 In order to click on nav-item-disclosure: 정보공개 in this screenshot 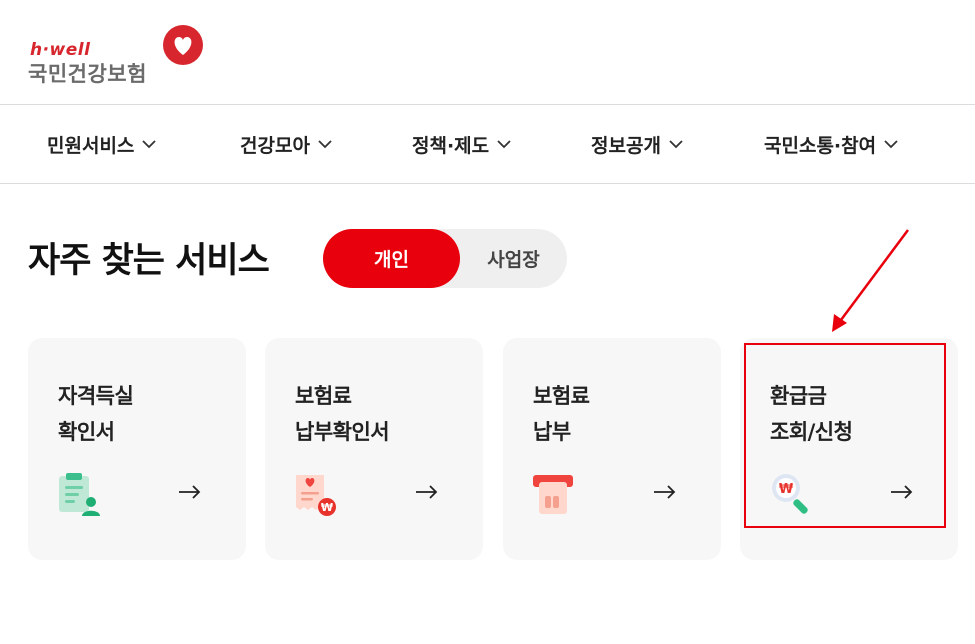, I will do `click(637, 144)`.